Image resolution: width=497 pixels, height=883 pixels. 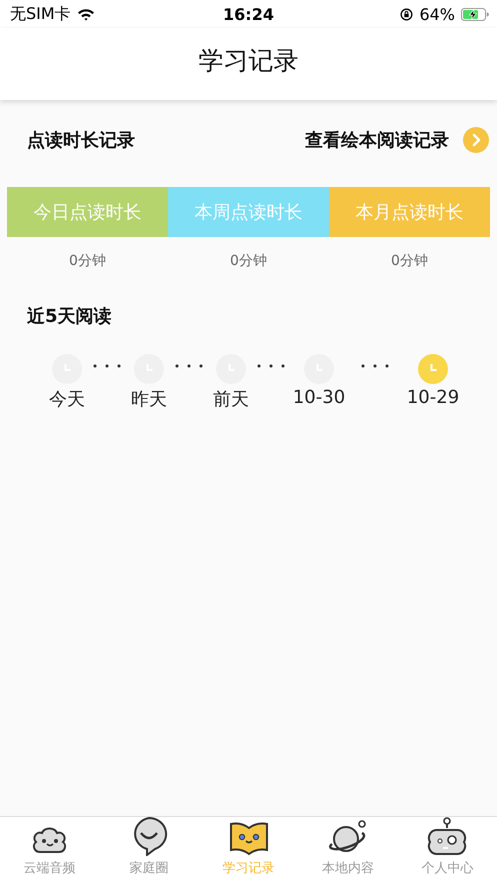 I want to click on duration-tab: 今日点读时长, so click(x=87, y=212).